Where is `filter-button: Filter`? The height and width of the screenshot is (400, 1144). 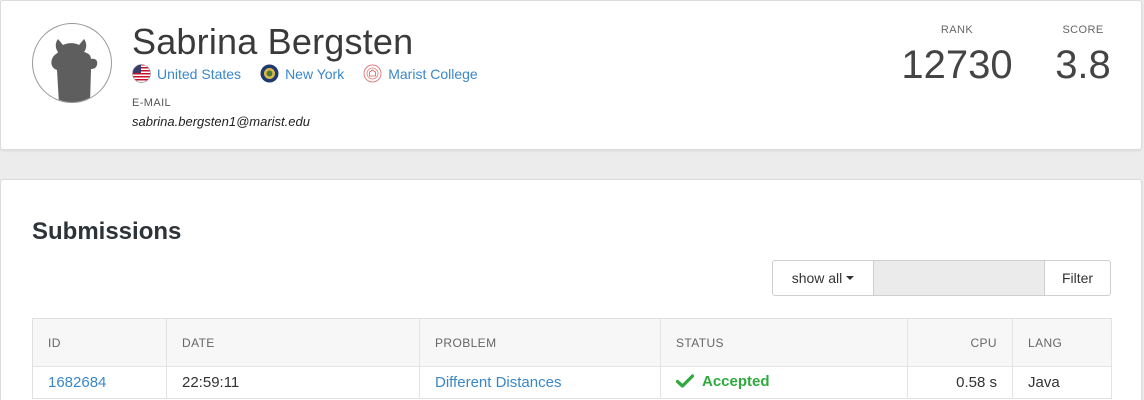 filter-button: Filter is located at coordinates (1077, 278).